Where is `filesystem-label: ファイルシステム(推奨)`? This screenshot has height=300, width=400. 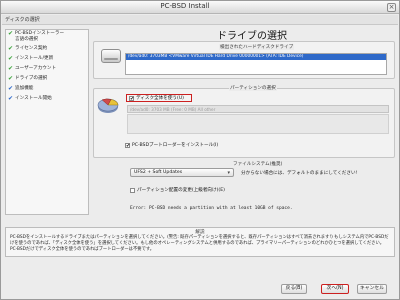
filesystem-label: ファイルシステム(推奨) is located at coordinates (258, 164).